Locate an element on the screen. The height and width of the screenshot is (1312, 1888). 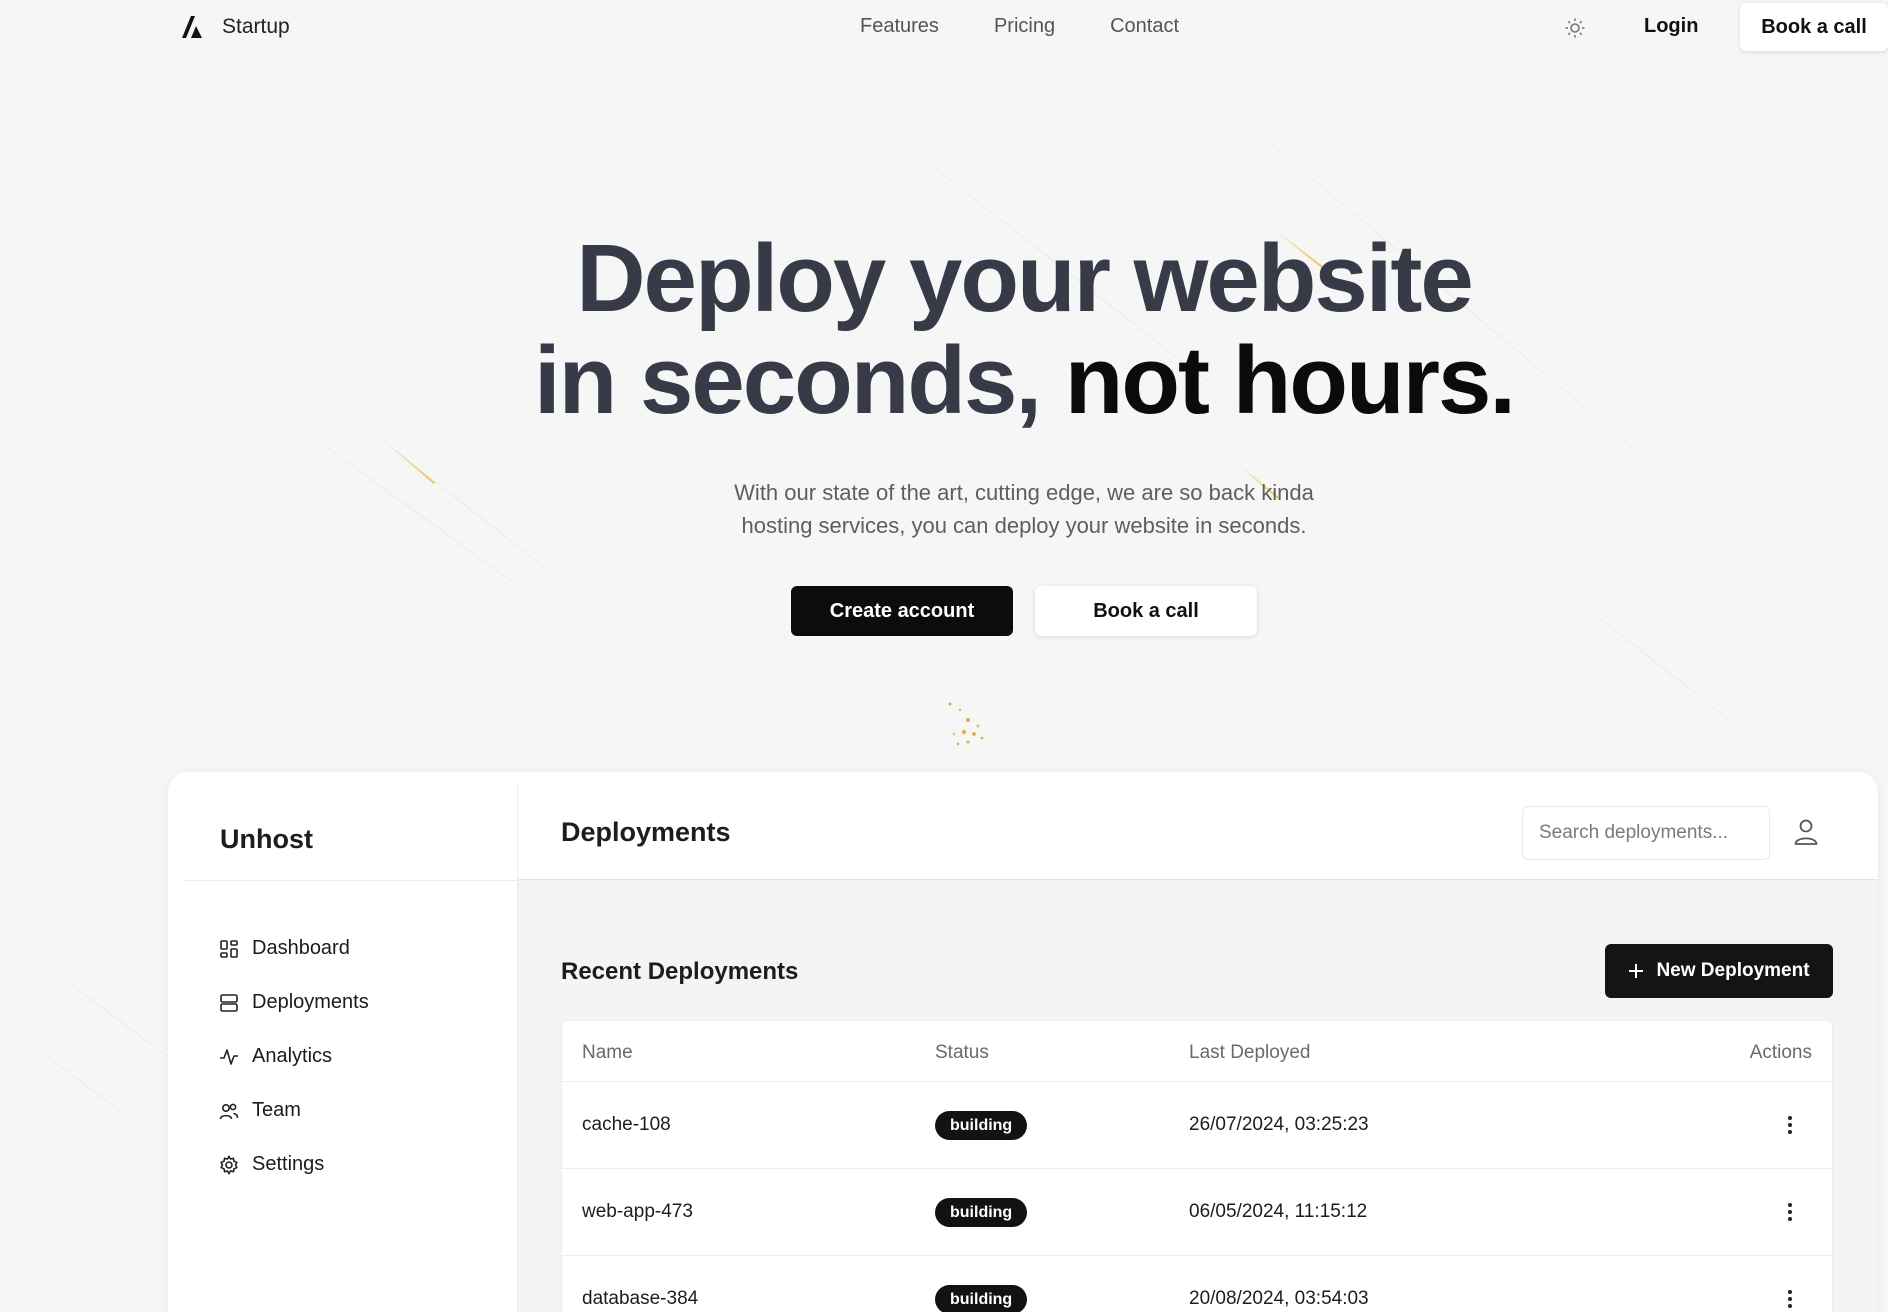
user-icon is located at coordinates (1806, 832).